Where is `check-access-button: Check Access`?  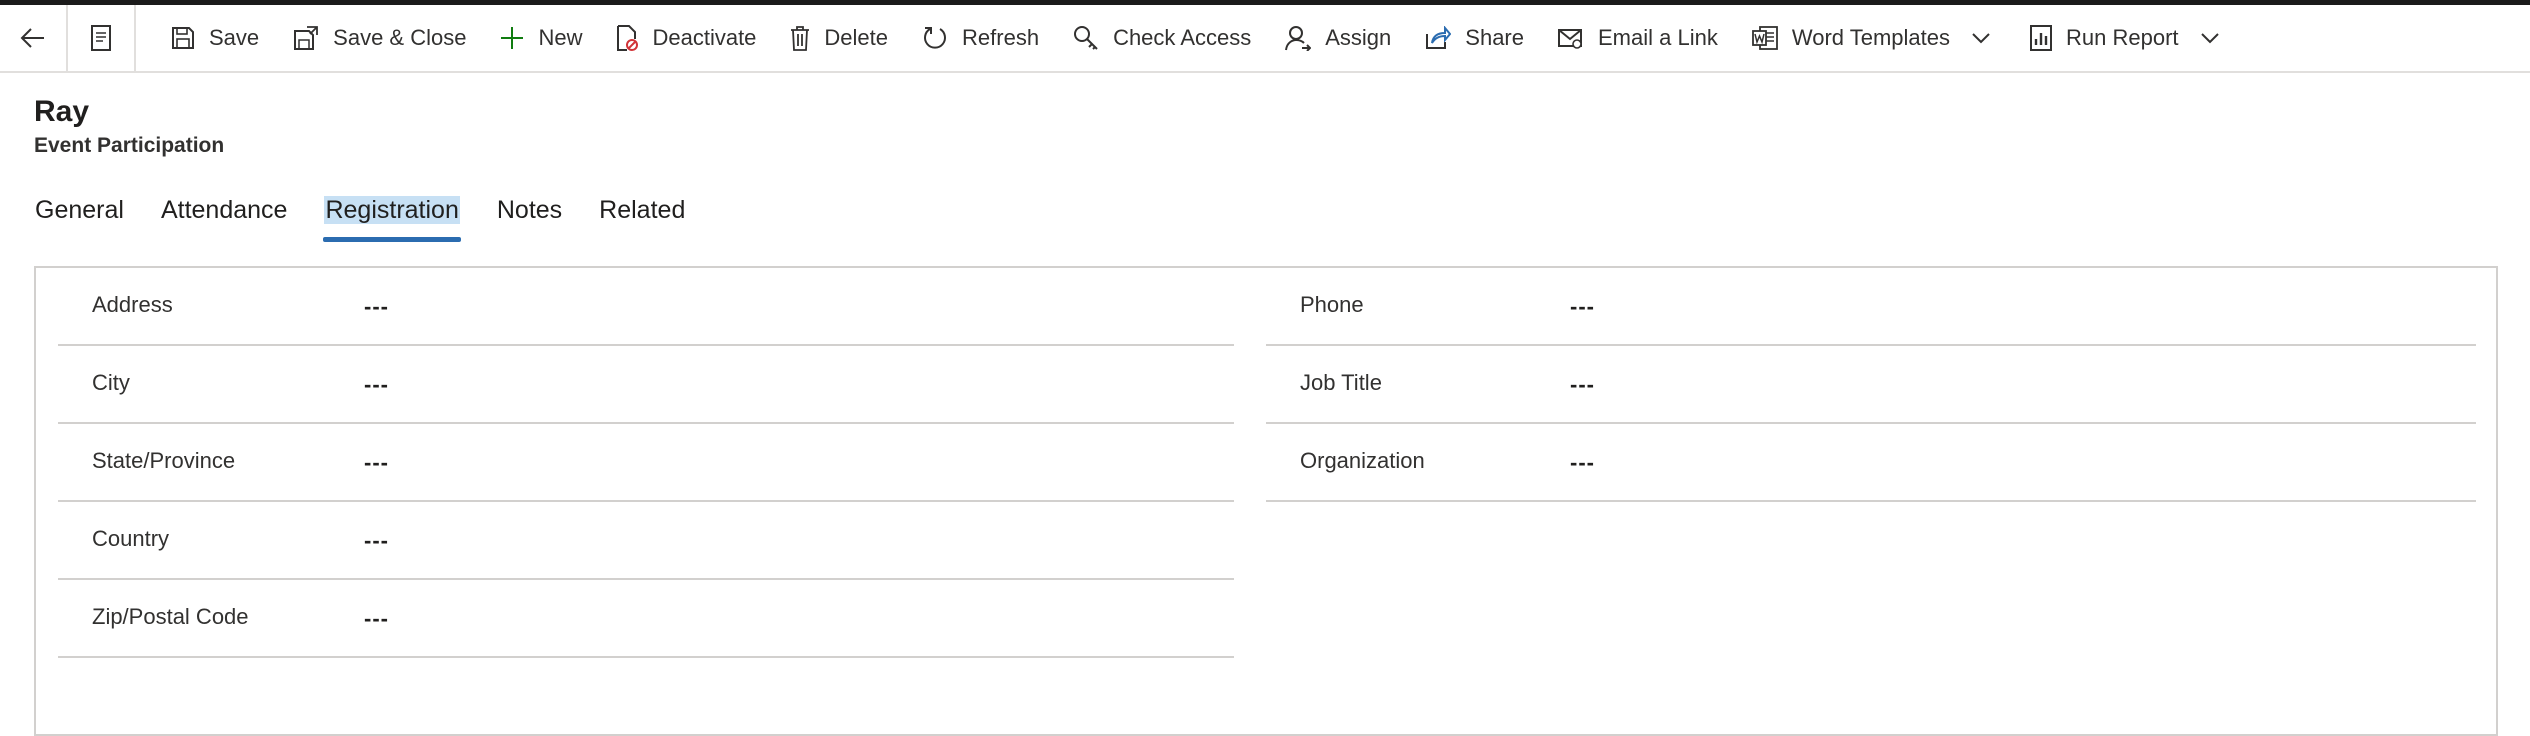 check-access-button: Check Access is located at coordinates (1162, 38).